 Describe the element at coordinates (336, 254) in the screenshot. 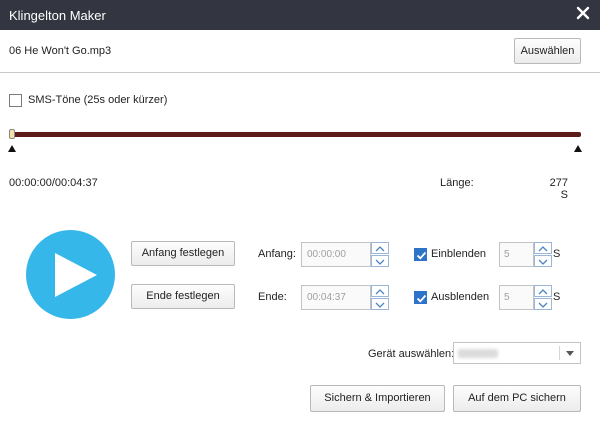

I see `start-time-input: 00:00:00` at that location.